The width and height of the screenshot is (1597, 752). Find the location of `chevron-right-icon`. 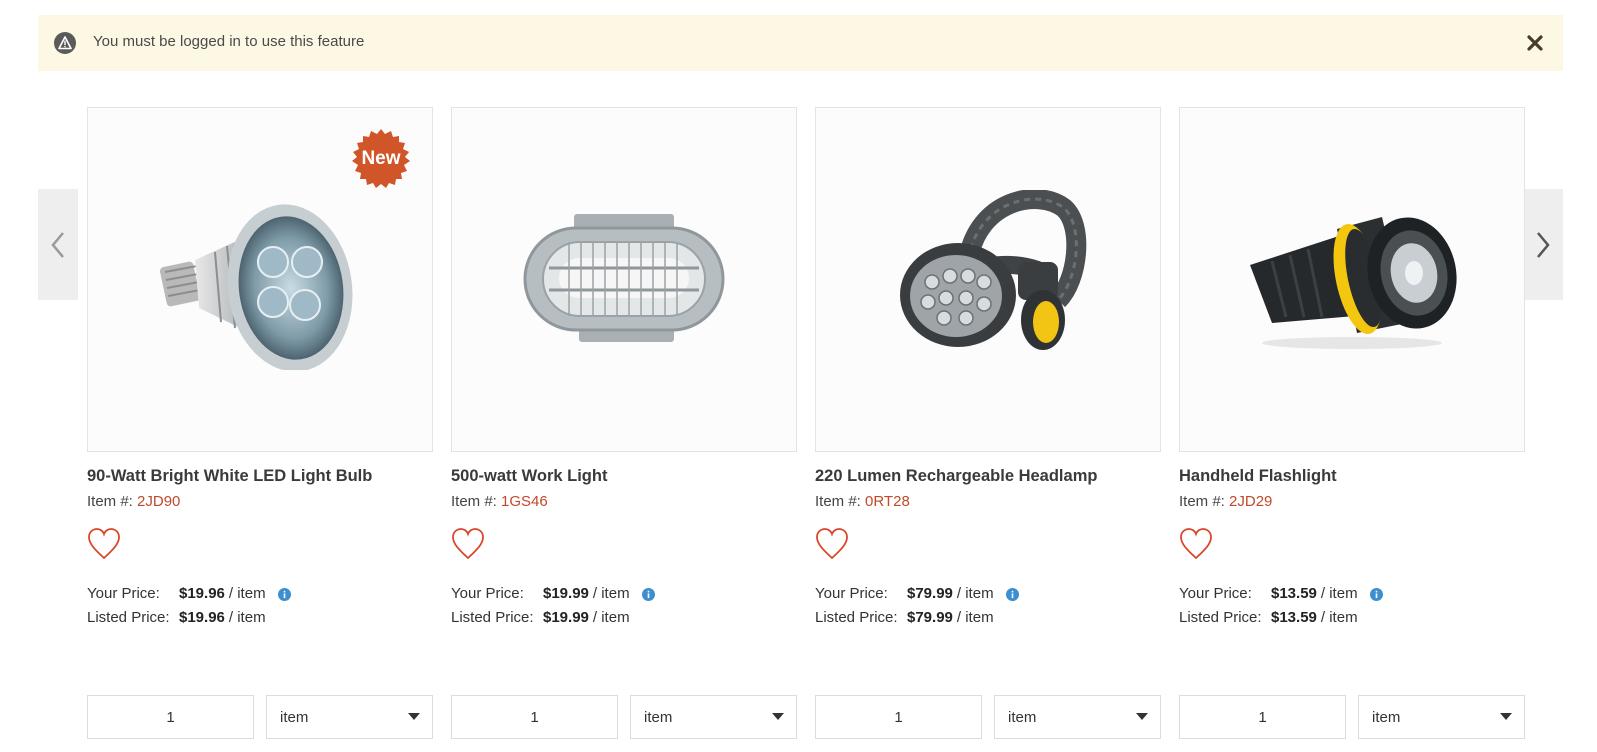

chevron-right-icon is located at coordinates (1543, 244).